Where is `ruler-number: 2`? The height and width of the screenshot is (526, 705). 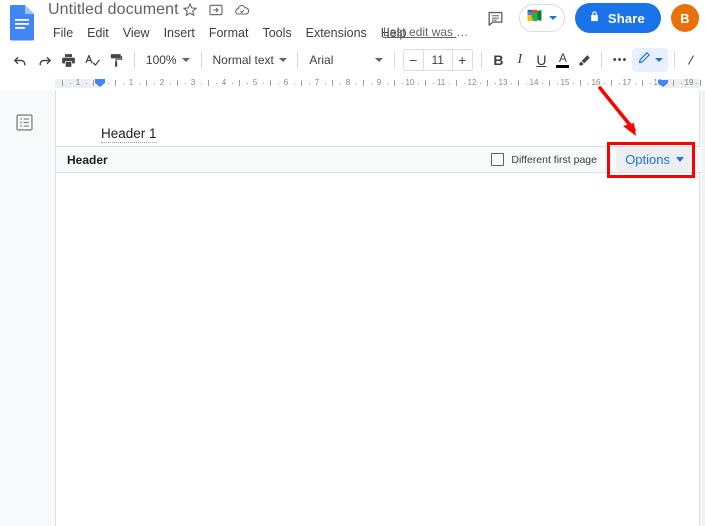 ruler-number: 2 is located at coordinates (162, 82).